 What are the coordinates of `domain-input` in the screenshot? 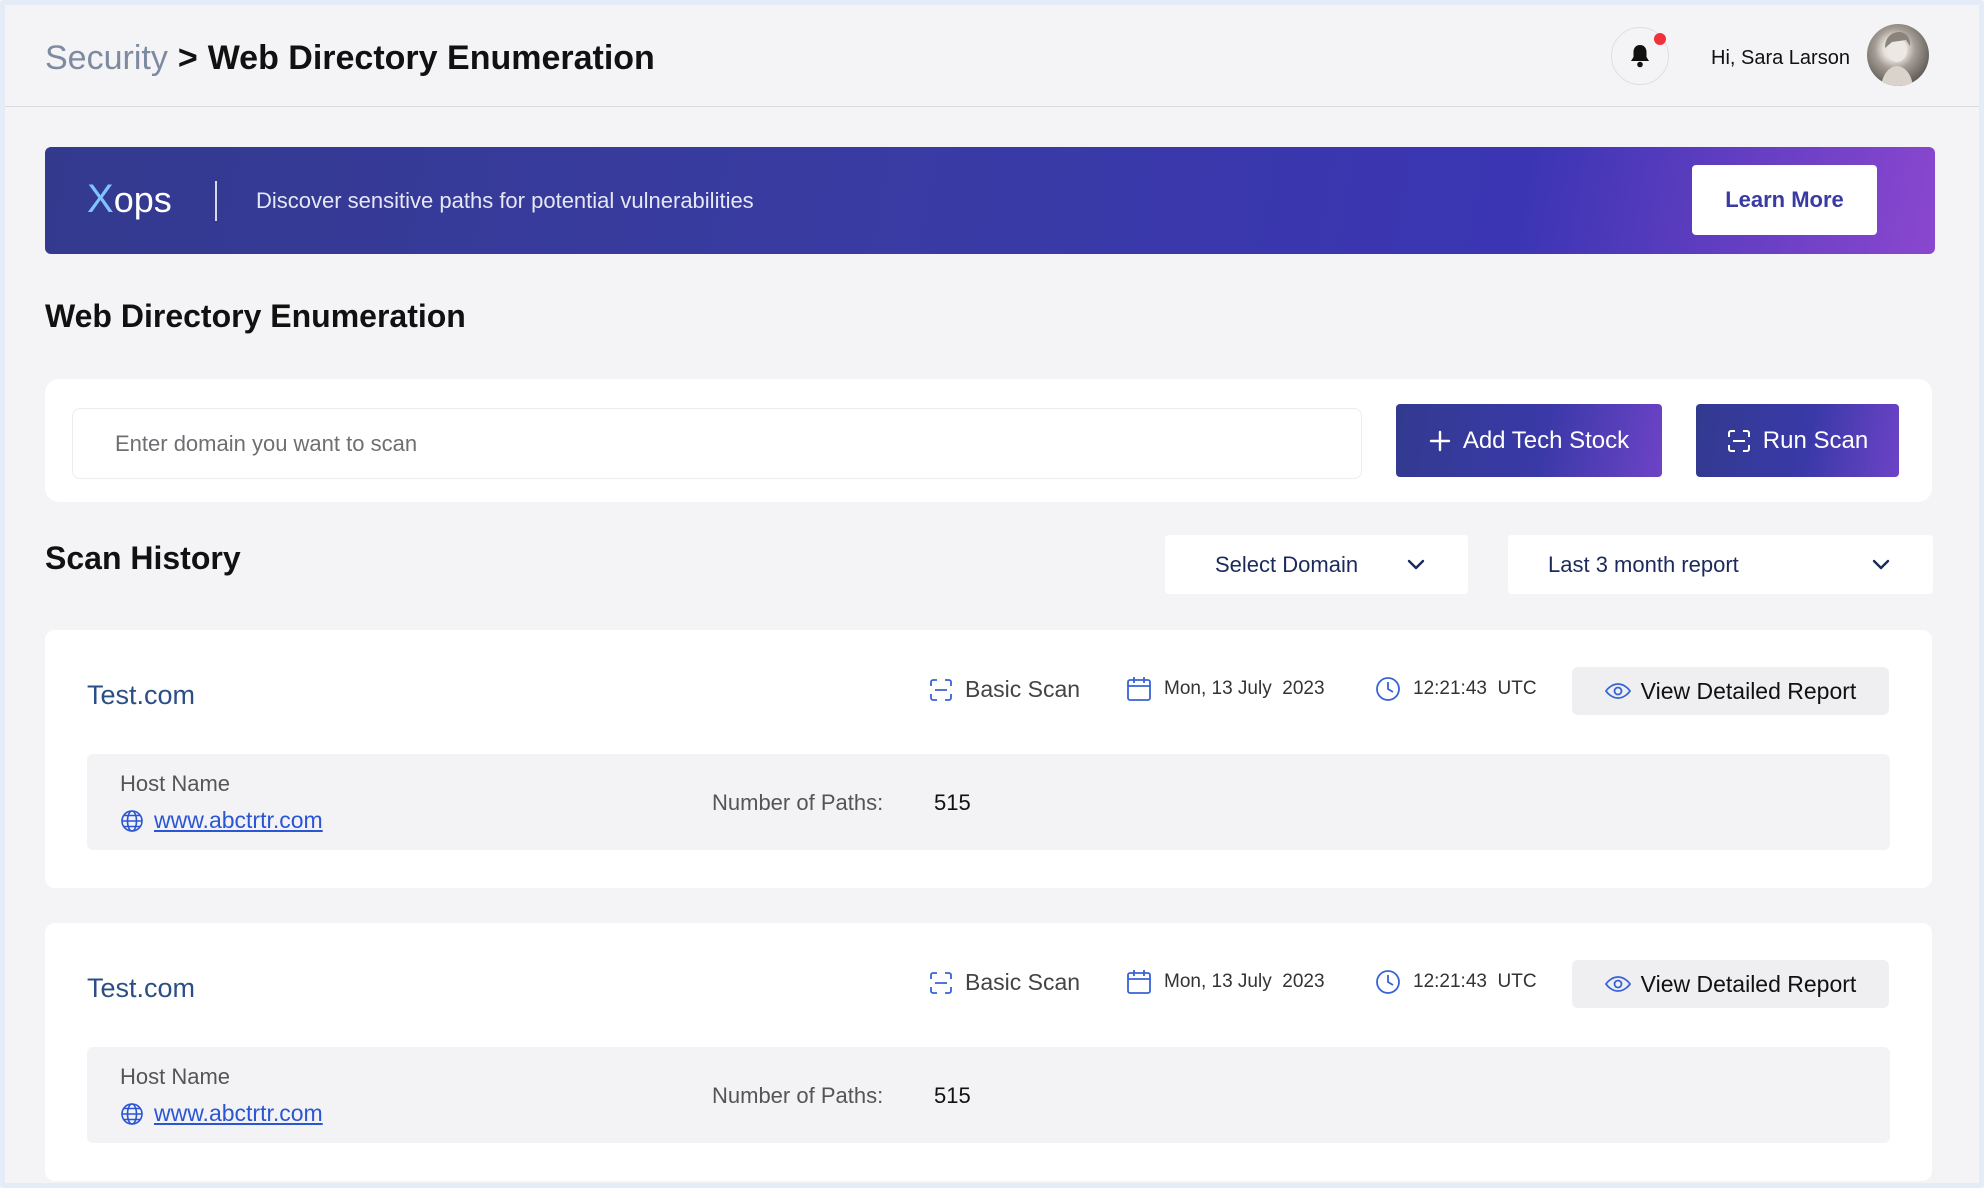 It's located at (717, 443).